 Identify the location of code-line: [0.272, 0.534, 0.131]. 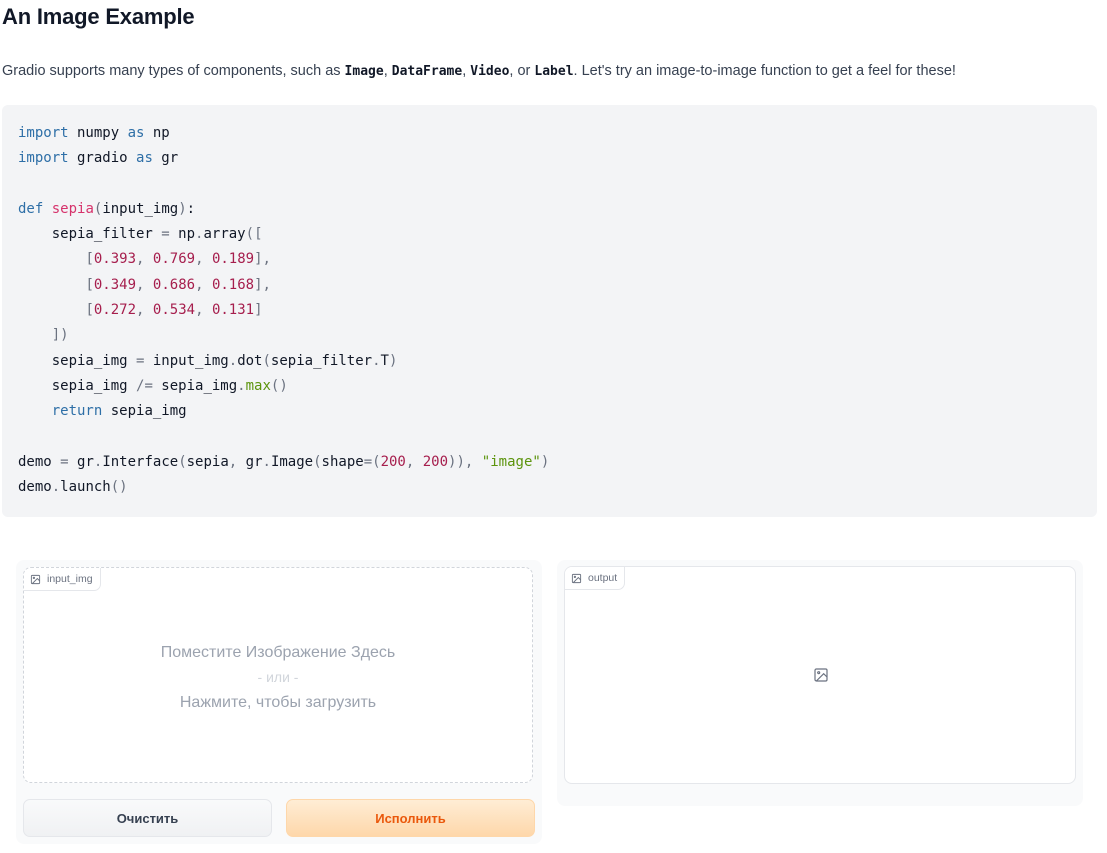
(174, 310).